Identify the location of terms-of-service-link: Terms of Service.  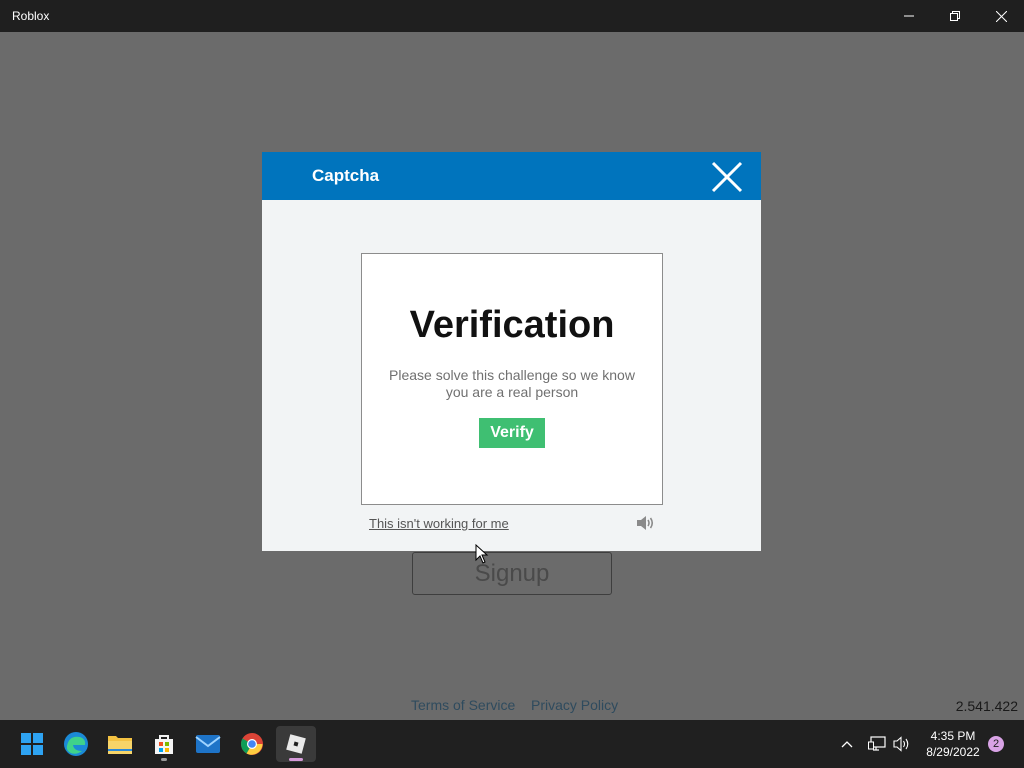
(463, 705).